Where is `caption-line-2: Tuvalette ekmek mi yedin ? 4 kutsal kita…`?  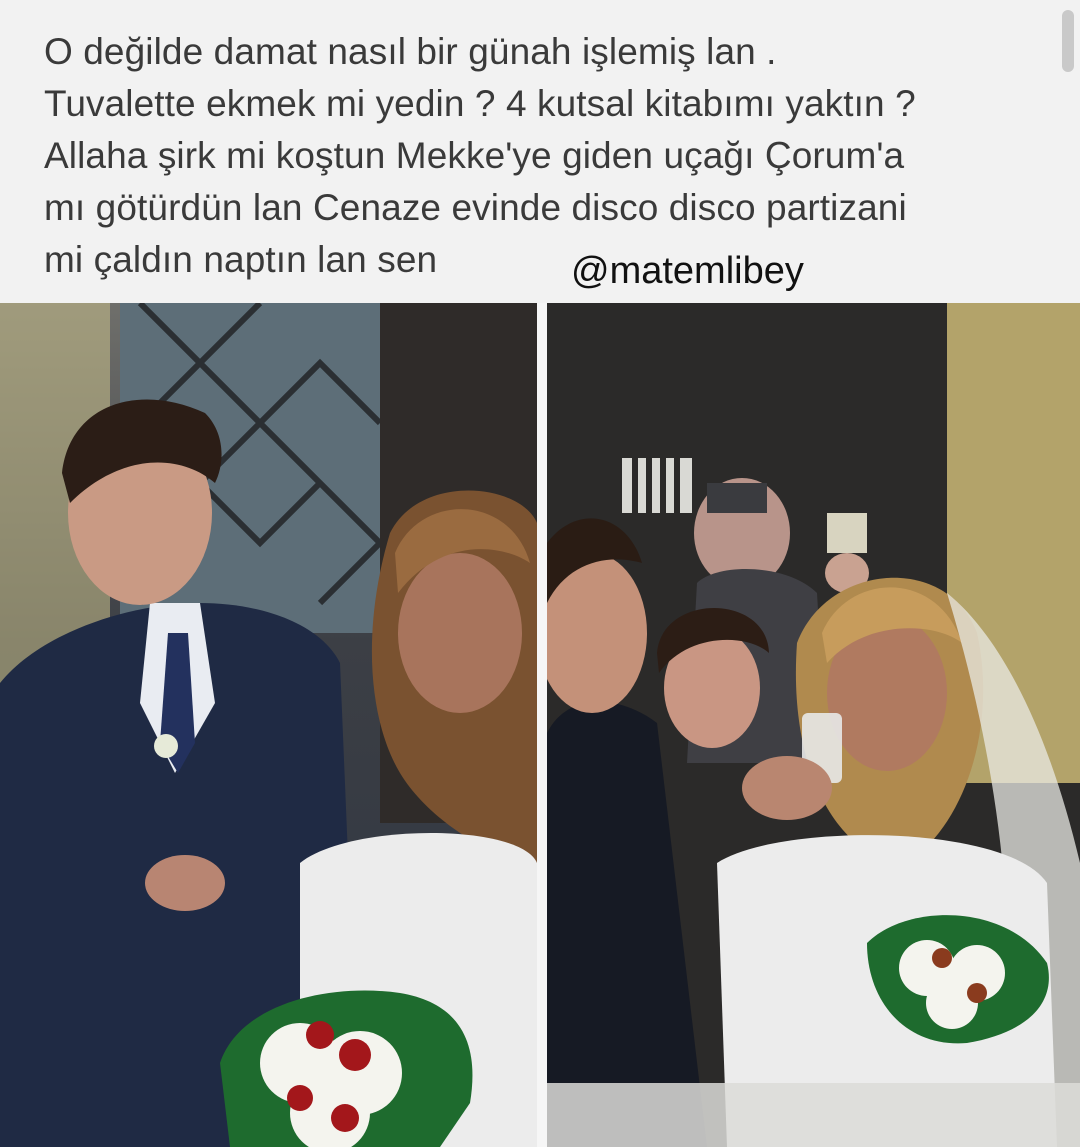
caption-line-2: Tuvalette ekmek mi yedin ? 4 kutsal kita… is located at coordinates (480, 103).